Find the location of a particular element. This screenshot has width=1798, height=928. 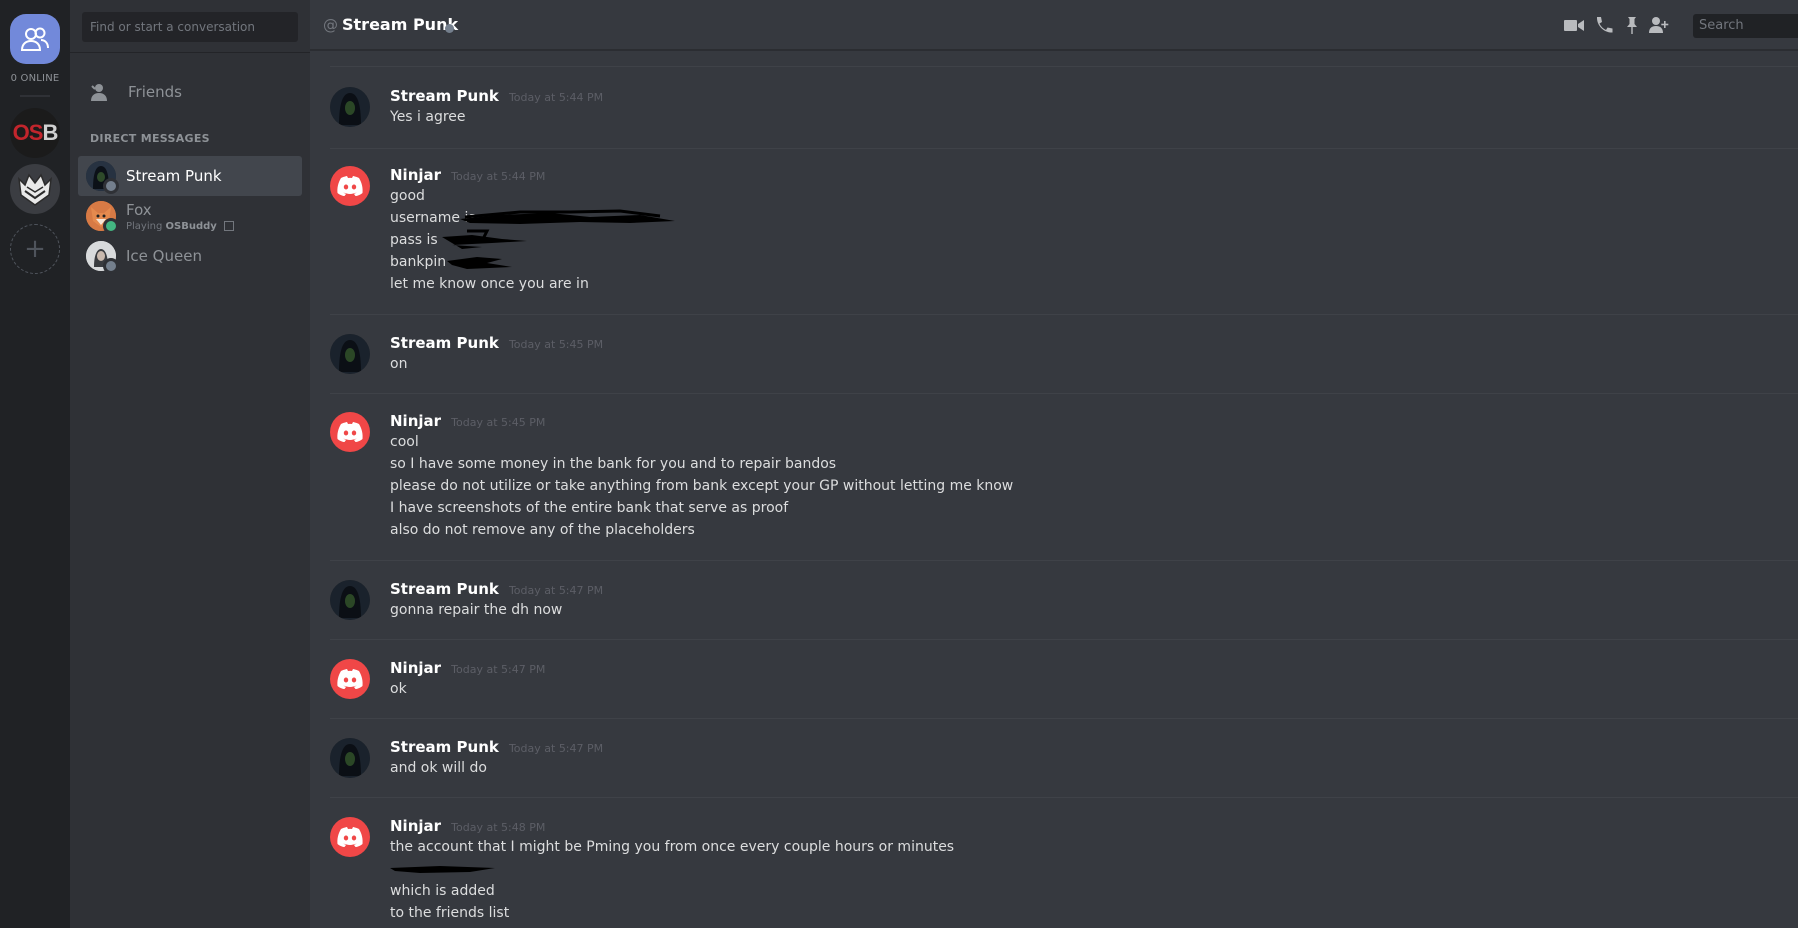

message-header: Ninjar Today at 5:48 PM is located at coordinates (467, 825).